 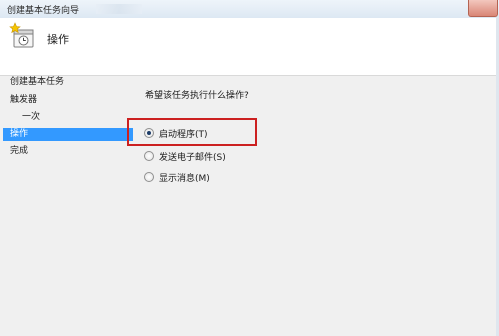 What do you see at coordinates (249, 9) in the screenshot?
I see `title-bar: 创建基本任务向导` at bounding box center [249, 9].